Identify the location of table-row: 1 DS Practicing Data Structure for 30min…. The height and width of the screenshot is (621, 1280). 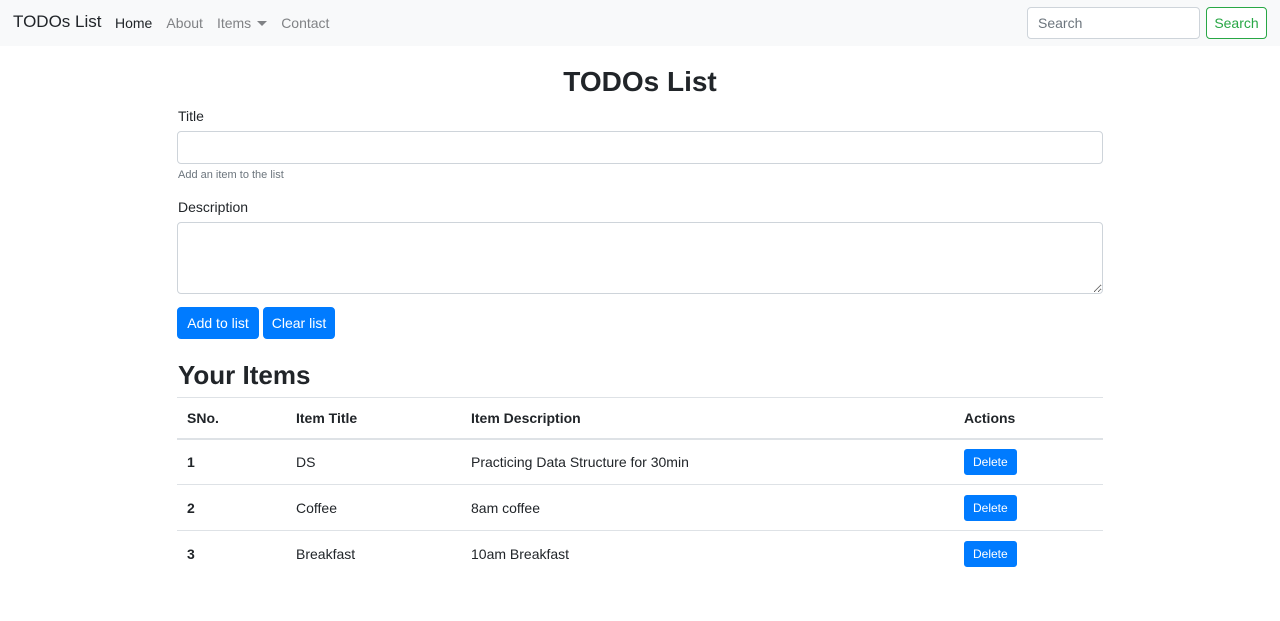
(640, 462).